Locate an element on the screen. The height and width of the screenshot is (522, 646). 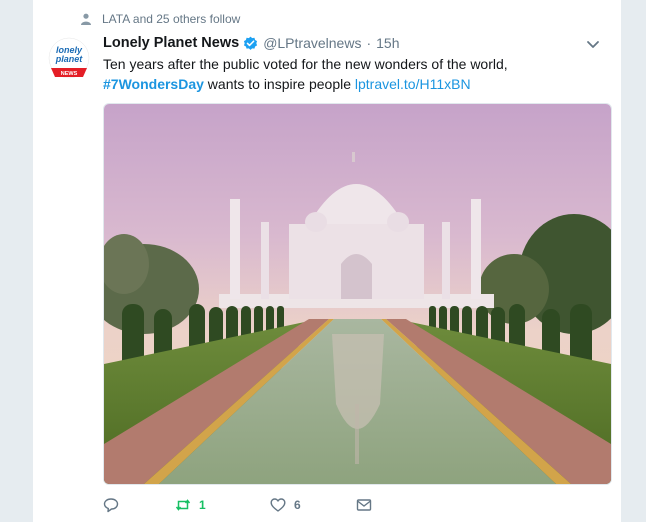
person-icon is located at coordinates (86, 19).